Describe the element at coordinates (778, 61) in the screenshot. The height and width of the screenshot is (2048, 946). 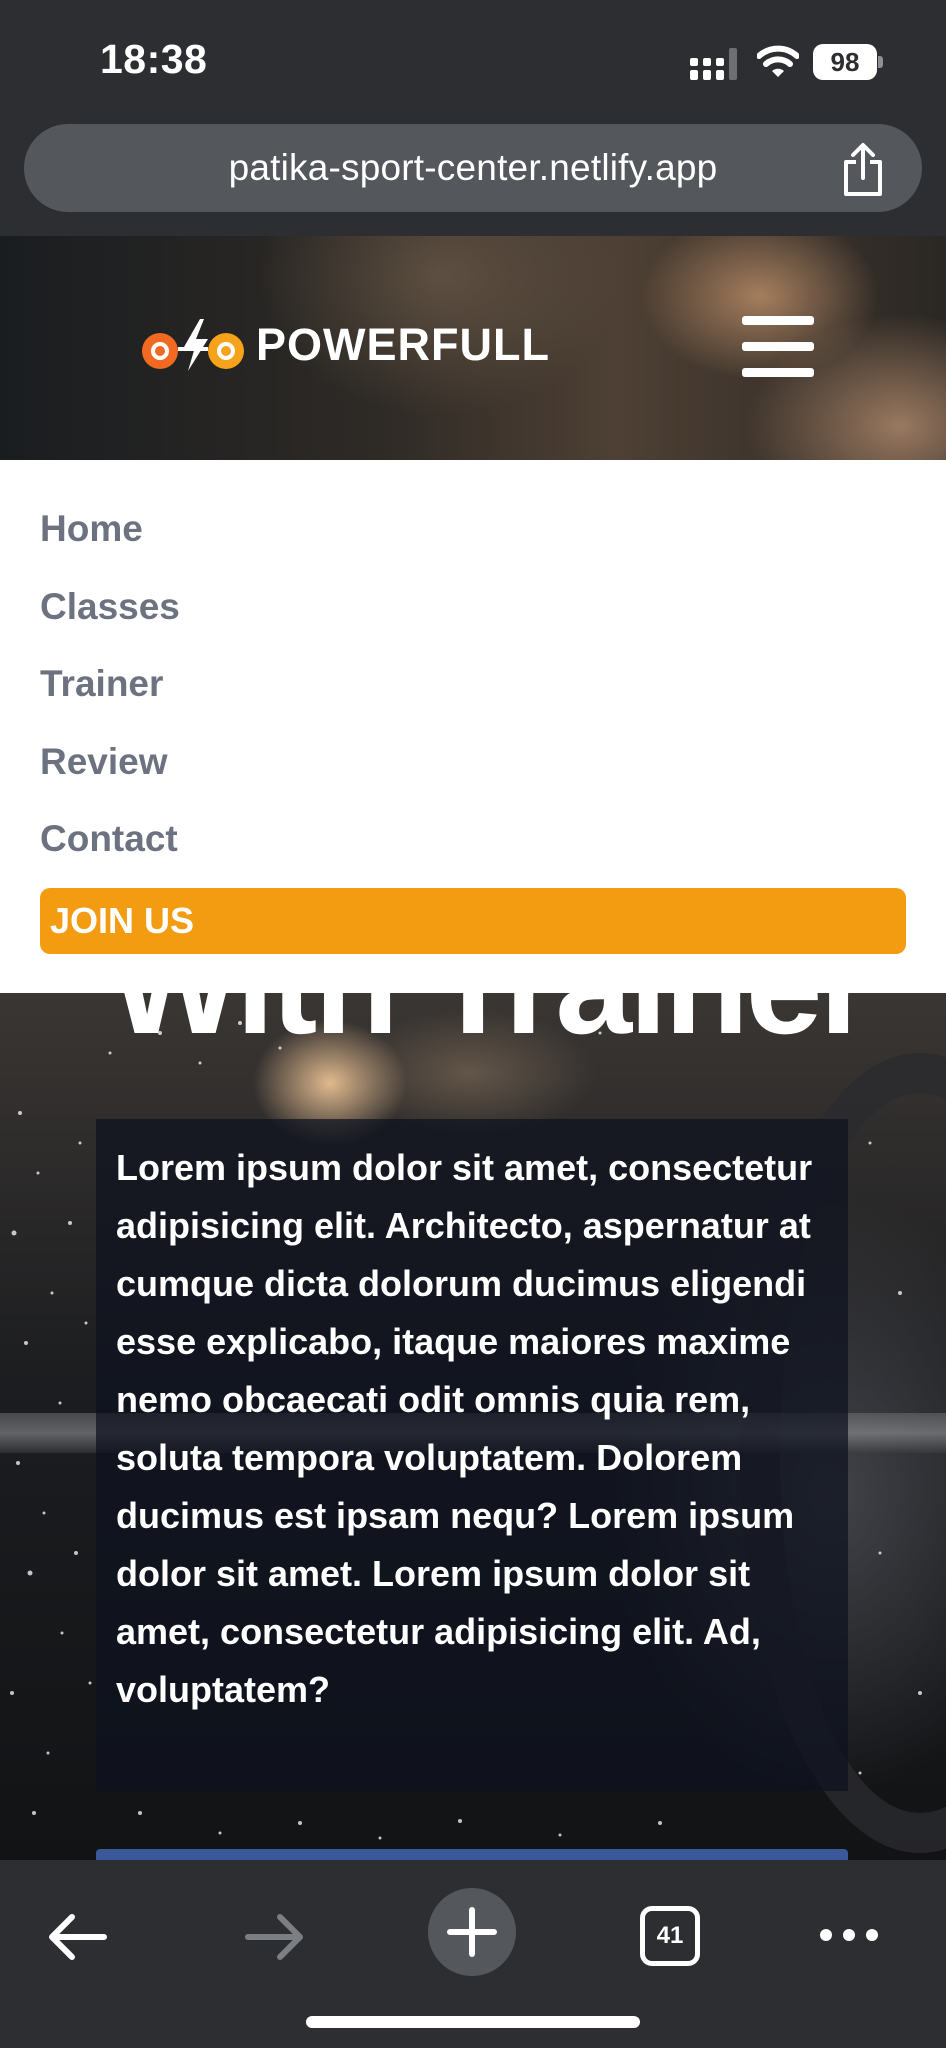
I see `wifi-icon` at that location.